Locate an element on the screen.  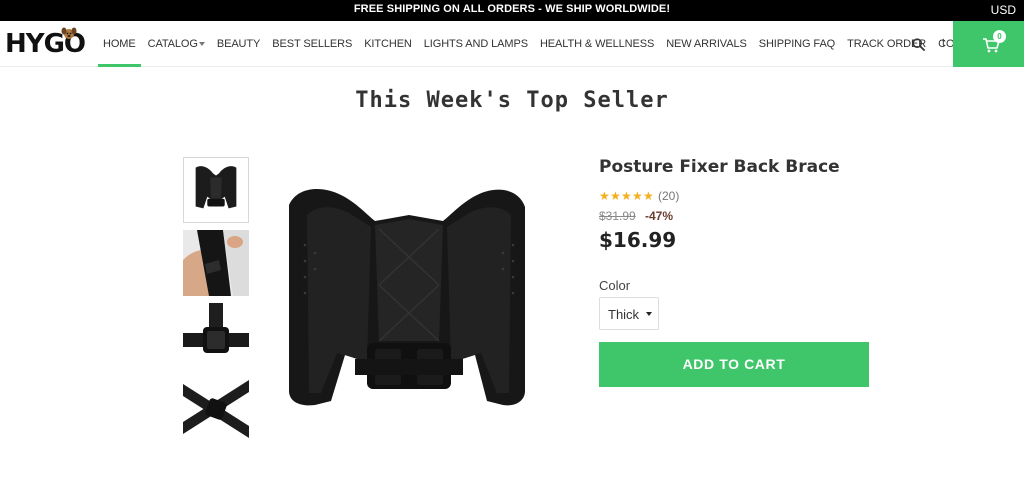
nav-item-kitchen: KITCHEN is located at coordinates (388, 44).